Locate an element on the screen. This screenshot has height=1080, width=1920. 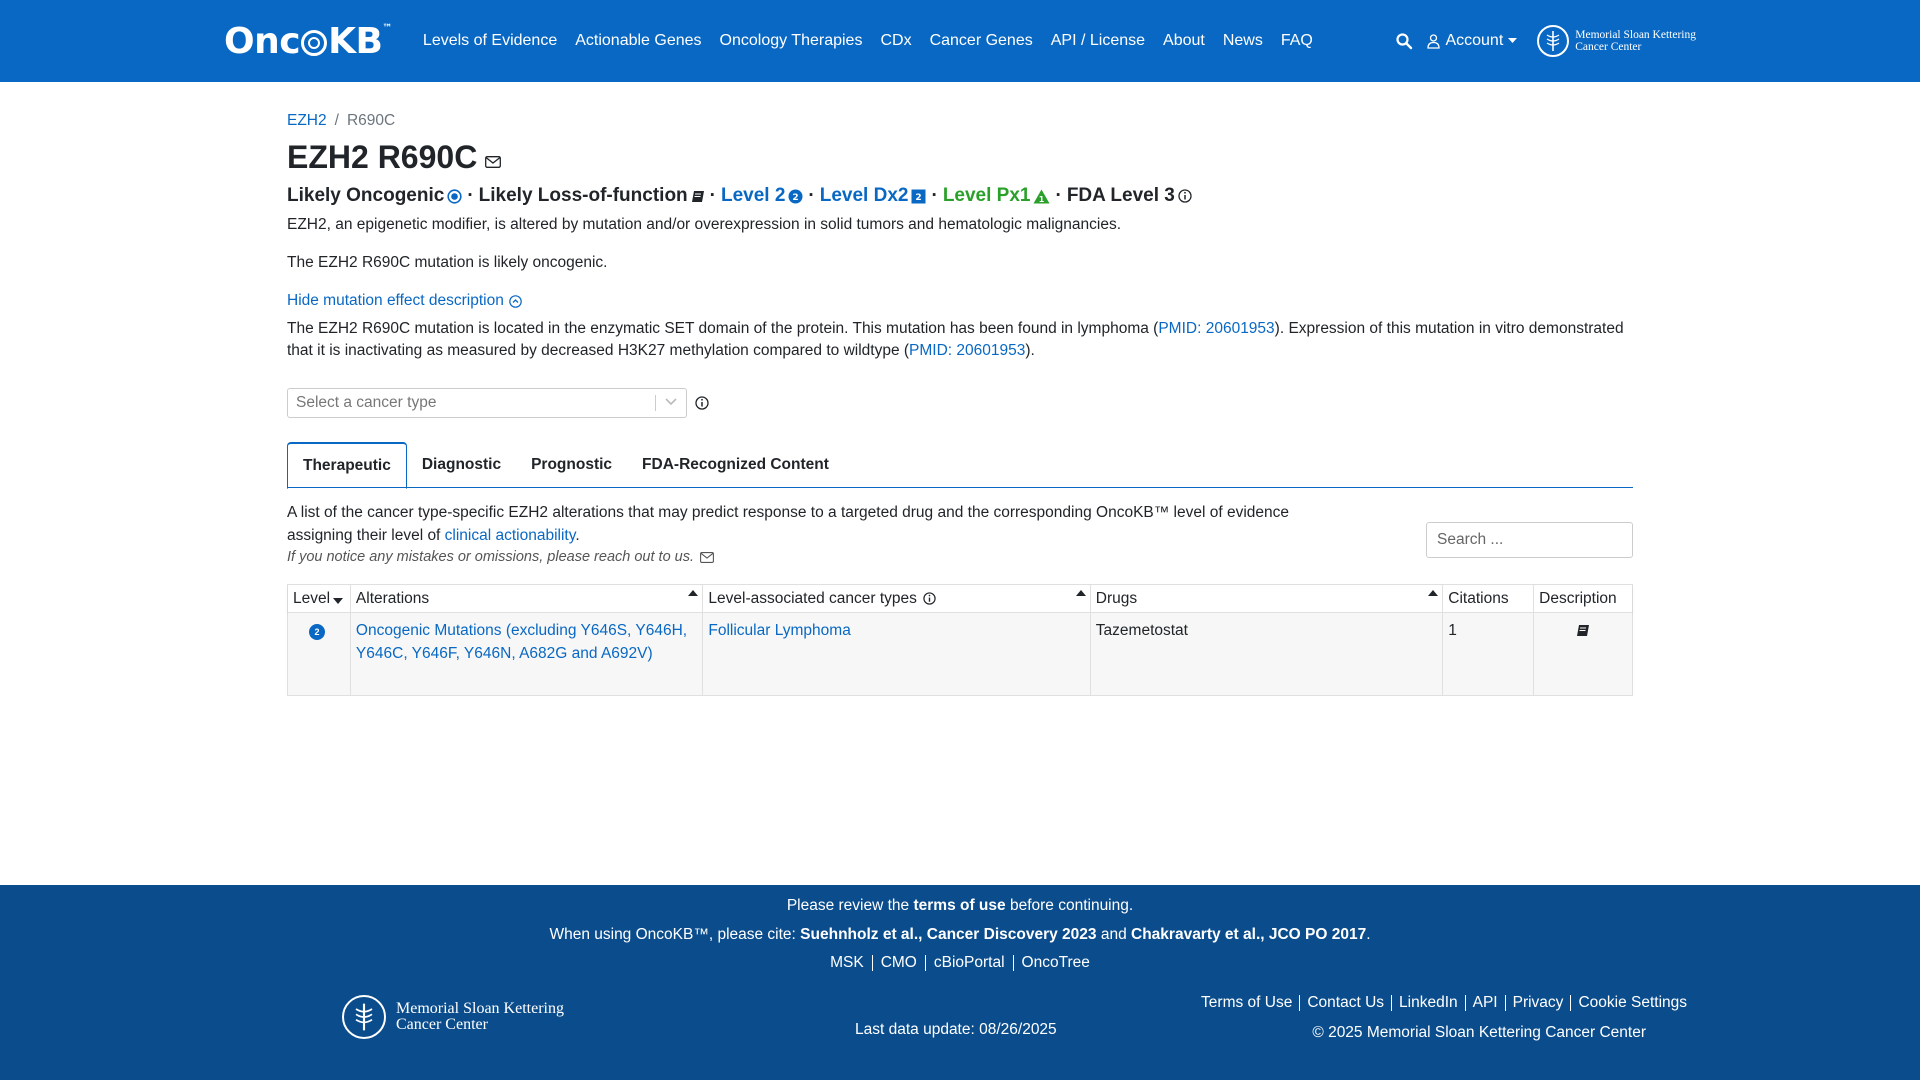
msk-name-line2: Cancer Center is located at coordinates (1608, 47).